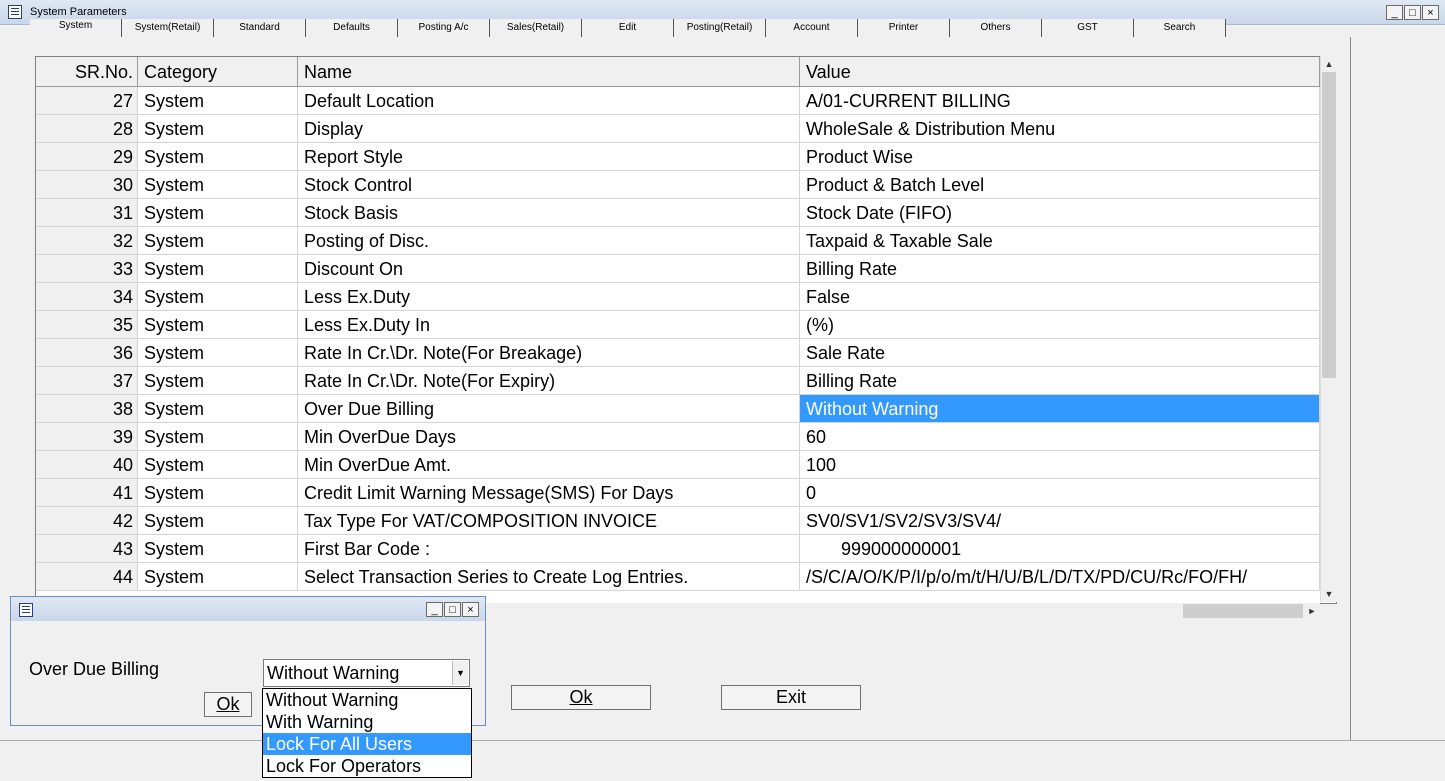  Describe the element at coordinates (260, 28) in the screenshot. I see `tab-standard: Standard` at that location.